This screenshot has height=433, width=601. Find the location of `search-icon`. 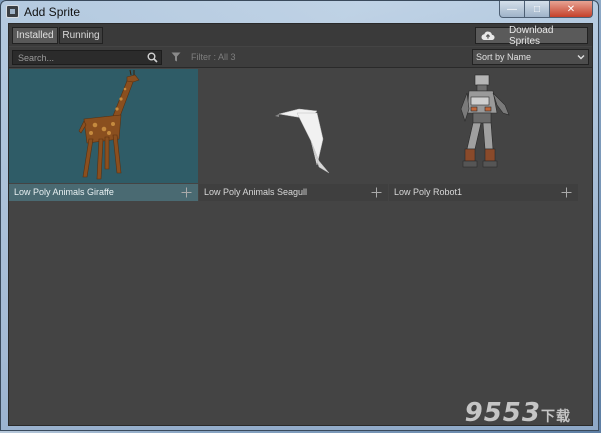

search-icon is located at coordinates (152, 57).